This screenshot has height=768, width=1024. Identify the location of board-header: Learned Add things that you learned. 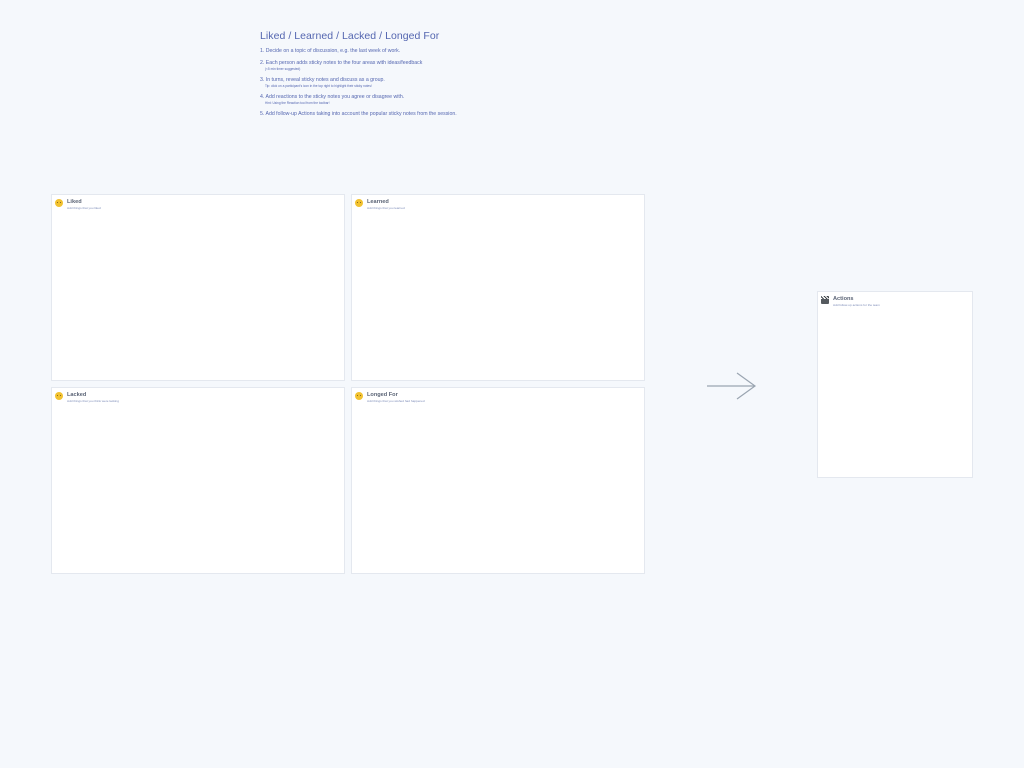
(380, 204).